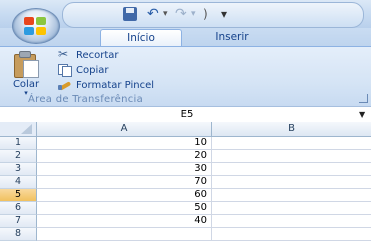 The width and height of the screenshot is (371, 242). I want to click on cell-a3: 30, so click(124, 169).